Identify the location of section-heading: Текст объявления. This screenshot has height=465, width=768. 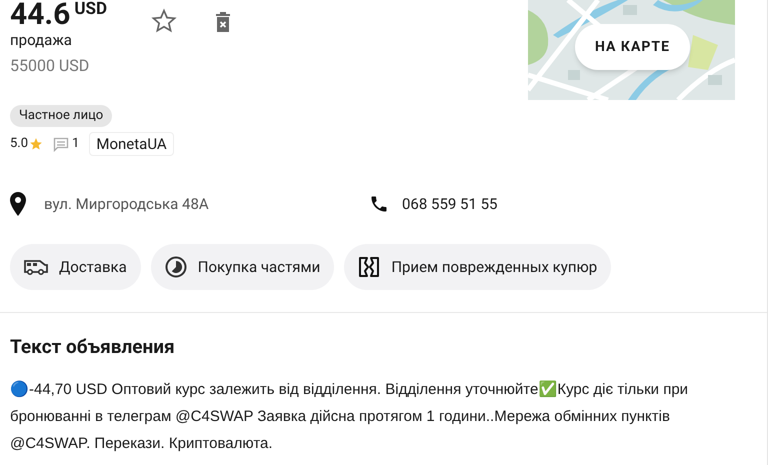
(93, 347).